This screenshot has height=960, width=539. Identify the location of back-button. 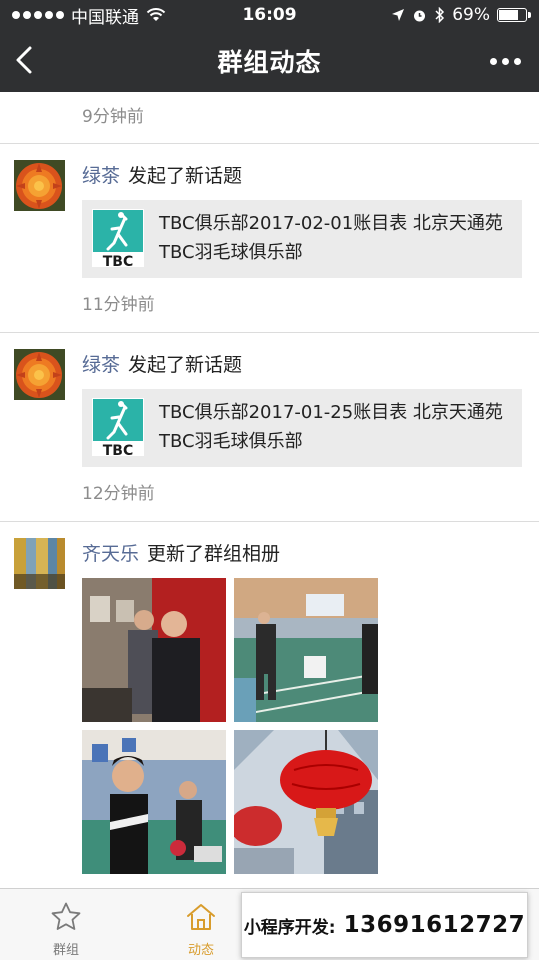
(28, 60).